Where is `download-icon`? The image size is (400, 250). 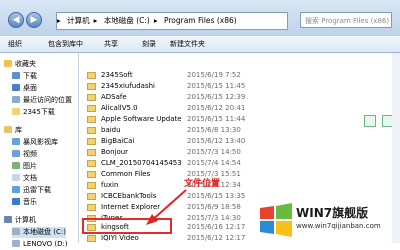
download-icon is located at coordinates (16, 189).